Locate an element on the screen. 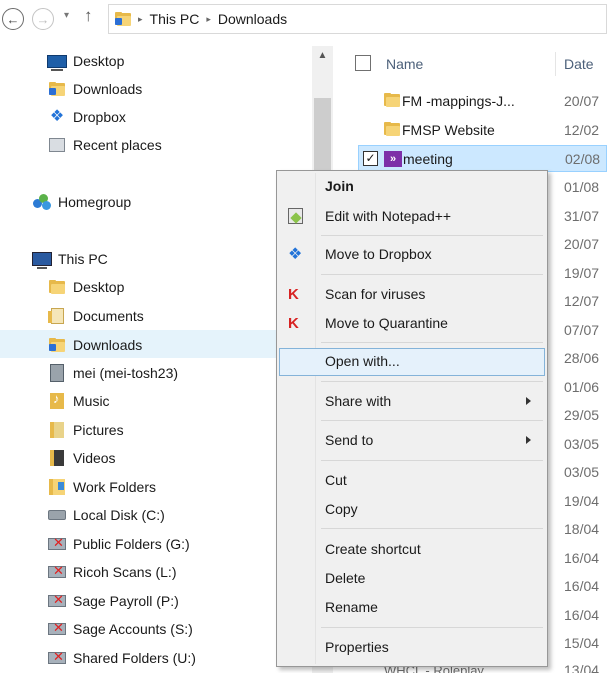 This screenshot has height=673, width=607. nav-item-label: Downloads is located at coordinates (108, 89).